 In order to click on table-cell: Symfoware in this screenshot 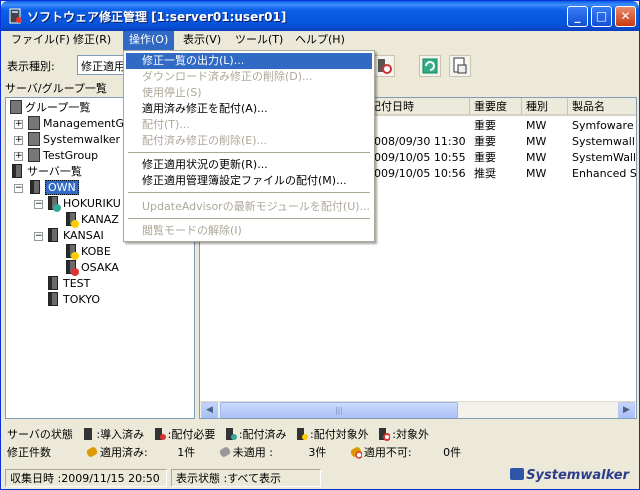, I will do `click(603, 125)`.